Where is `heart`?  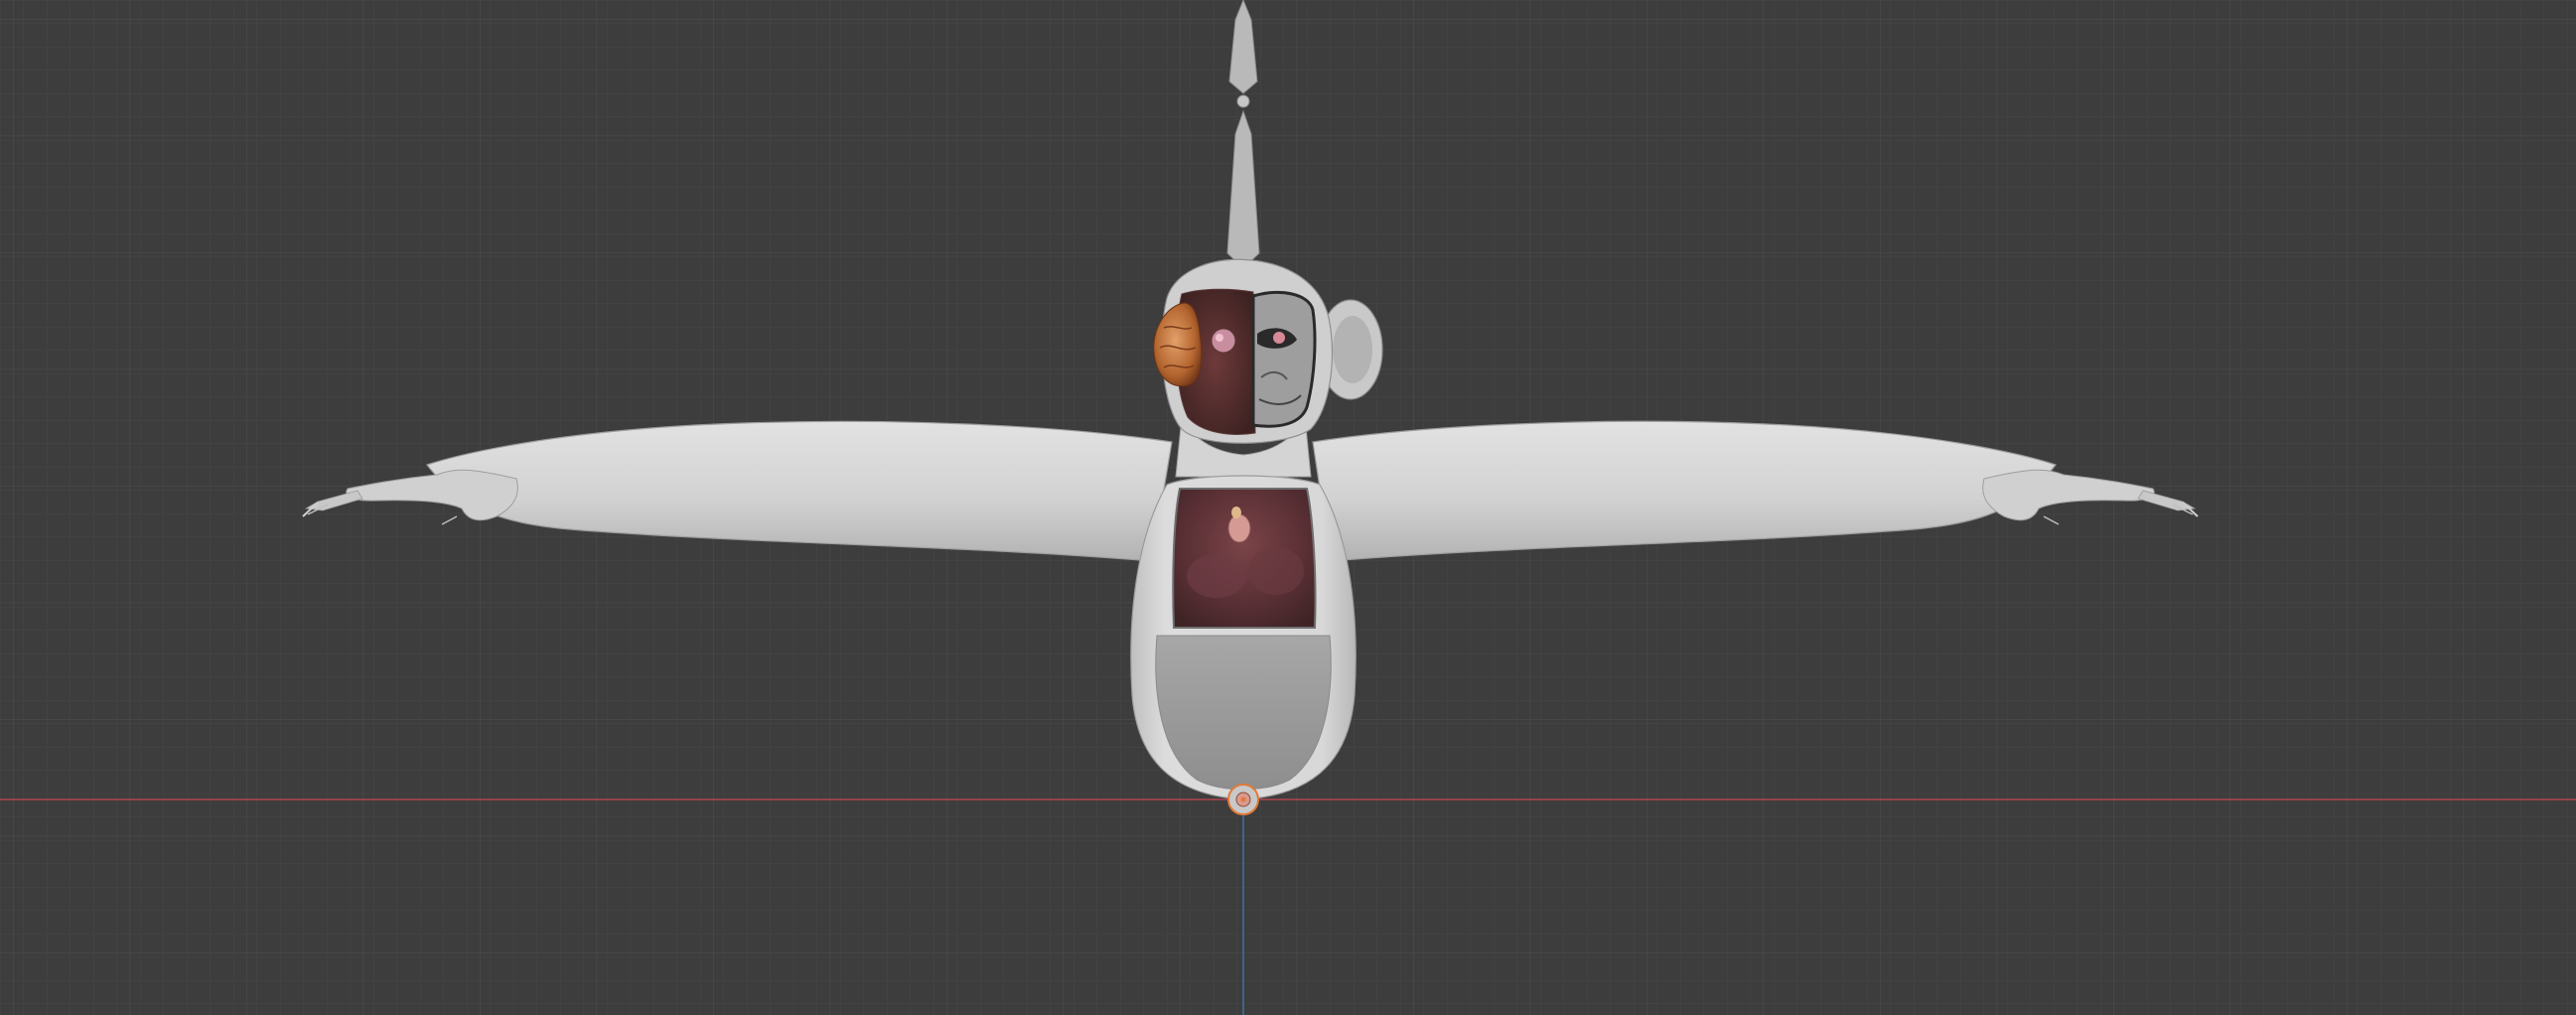
heart is located at coordinates (1239, 528).